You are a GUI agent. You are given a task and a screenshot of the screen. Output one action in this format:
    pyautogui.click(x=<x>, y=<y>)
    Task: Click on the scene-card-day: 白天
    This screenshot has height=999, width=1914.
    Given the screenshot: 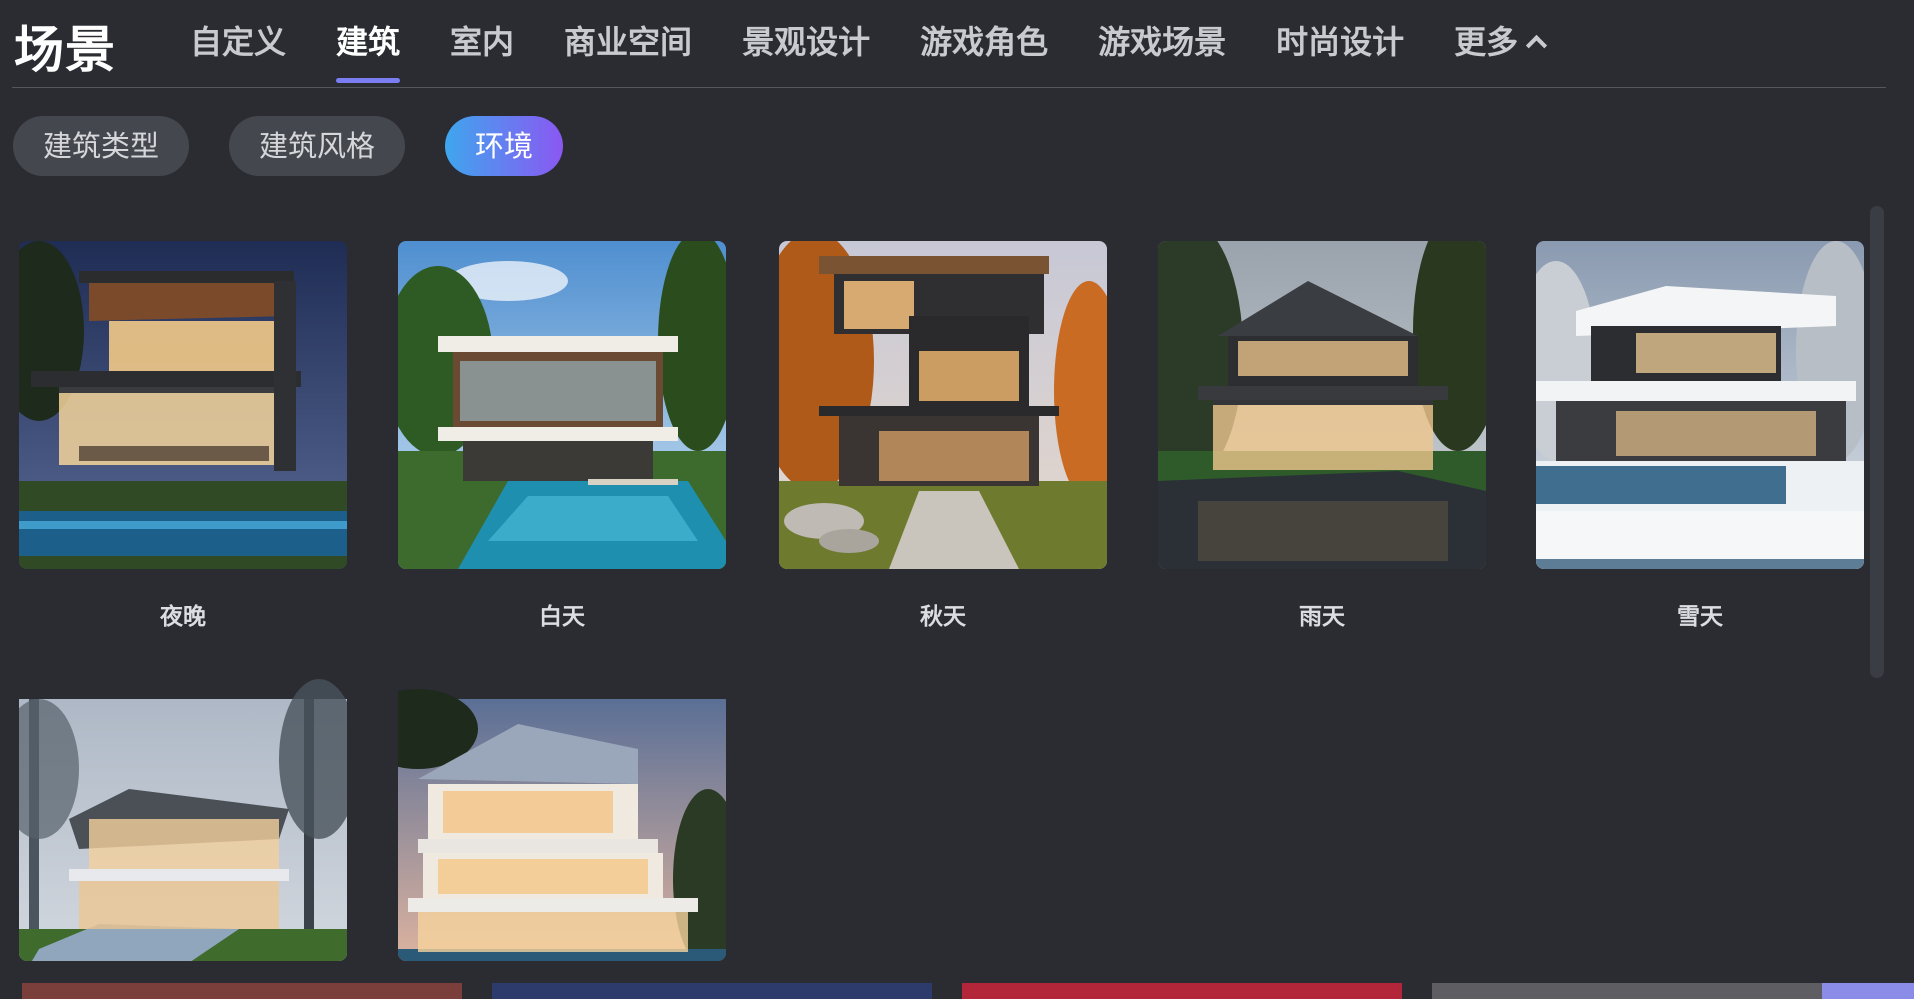 What is the action you would take?
    pyautogui.click(x=562, y=436)
    